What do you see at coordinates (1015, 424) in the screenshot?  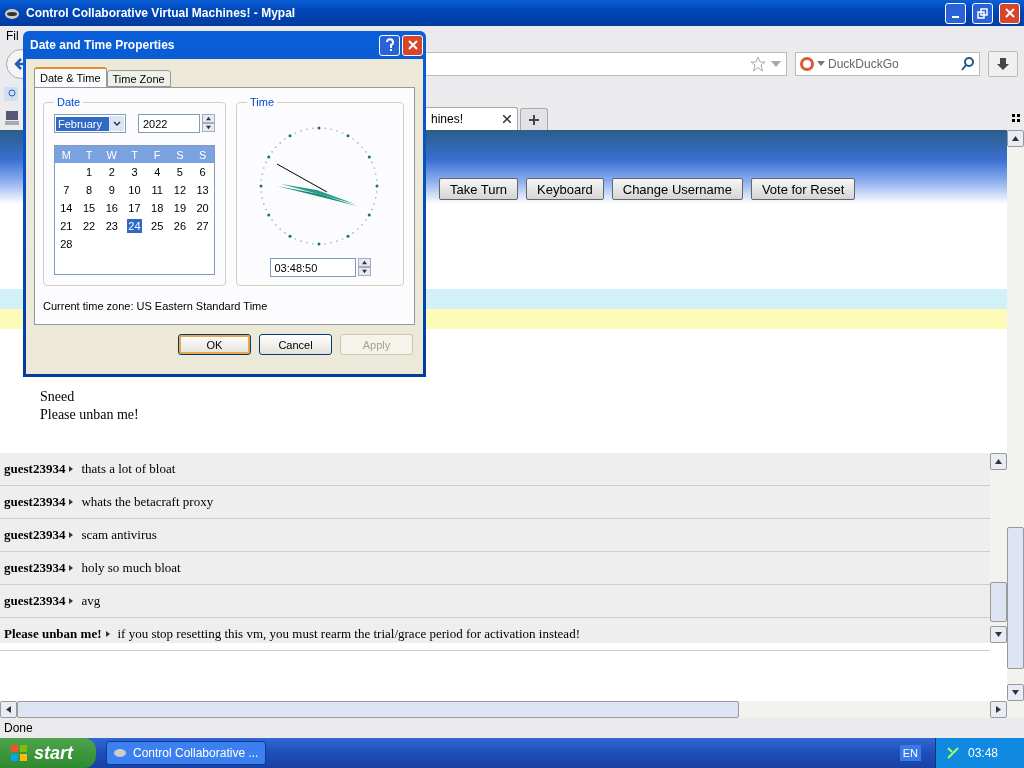 I see `page-scrollbar` at bounding box center [1015, 424].